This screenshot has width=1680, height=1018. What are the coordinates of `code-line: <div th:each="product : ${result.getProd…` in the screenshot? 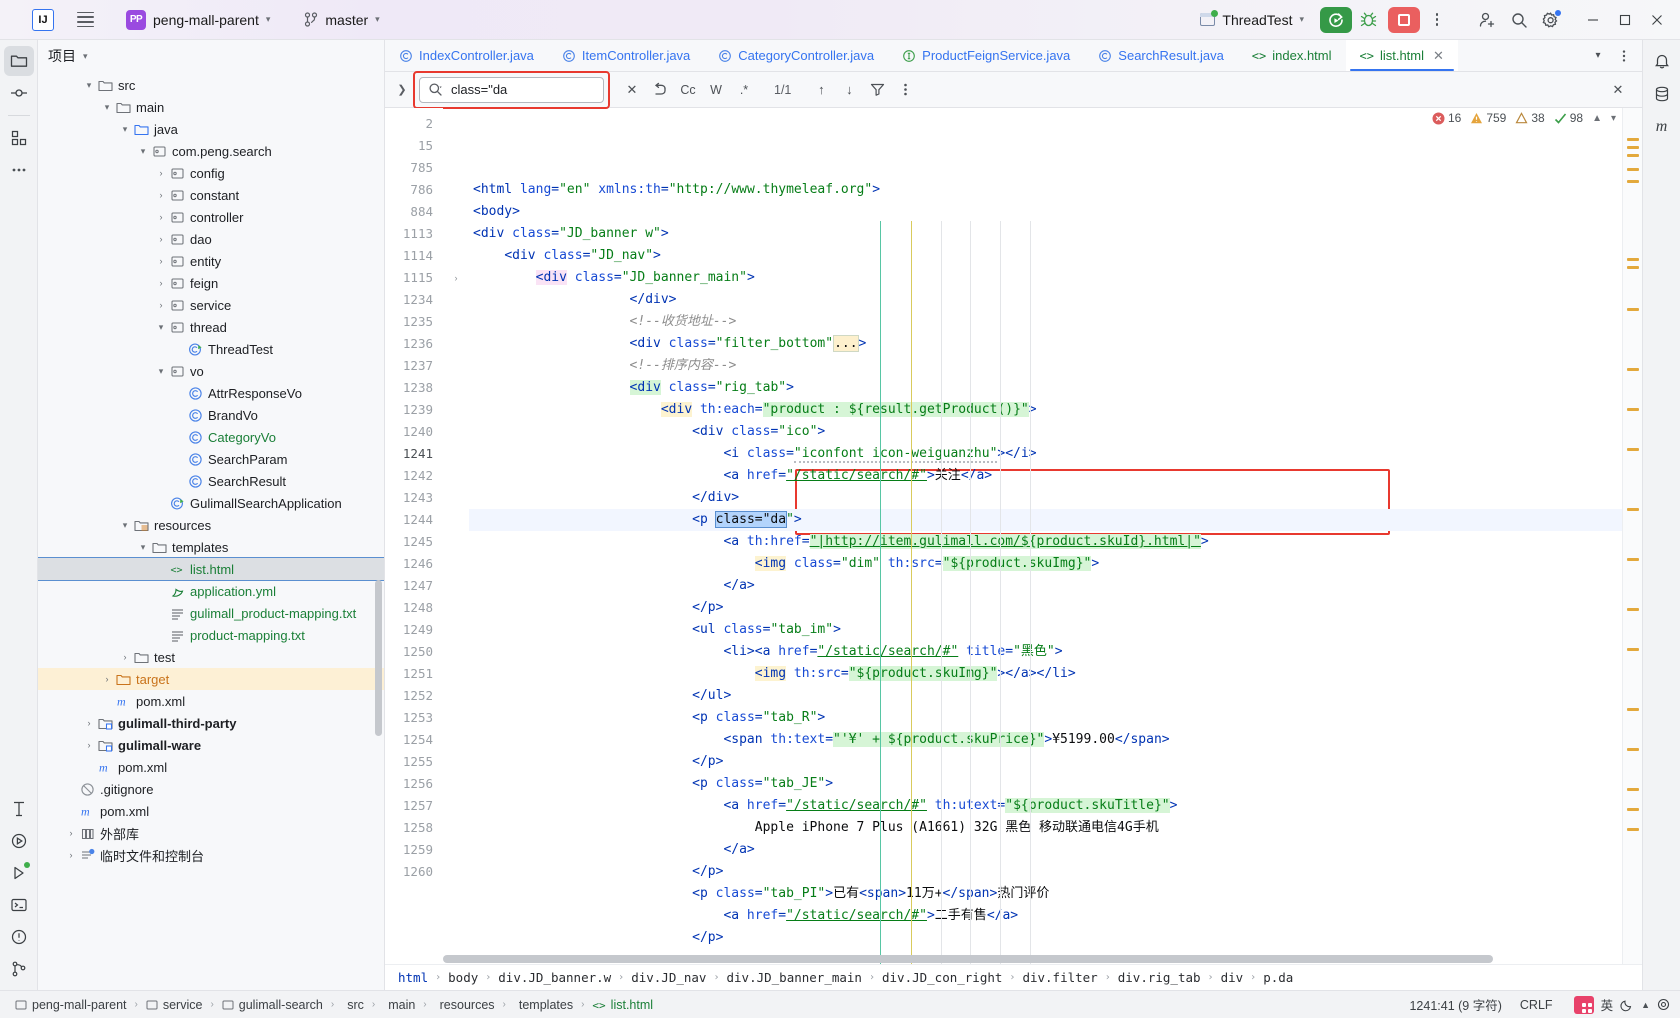 It's located at (1055, 410).